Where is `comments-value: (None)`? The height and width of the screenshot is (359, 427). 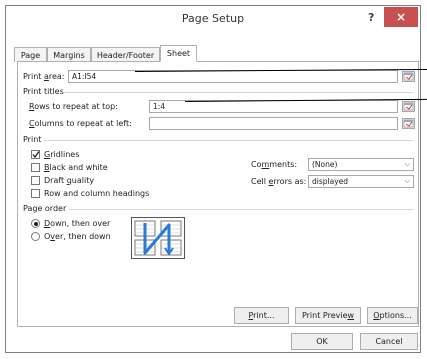 comments-value: (None) is located at coordinates (325, 164).